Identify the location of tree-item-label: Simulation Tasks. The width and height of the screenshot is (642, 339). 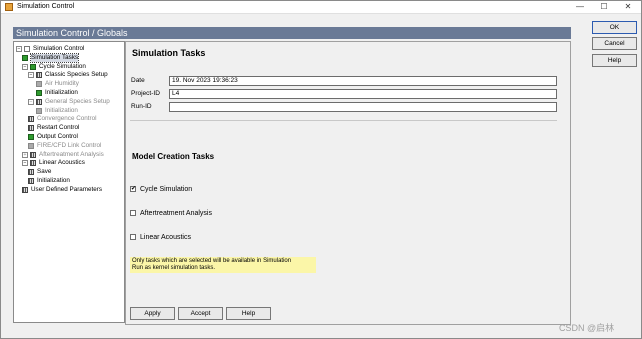
(54, 57).